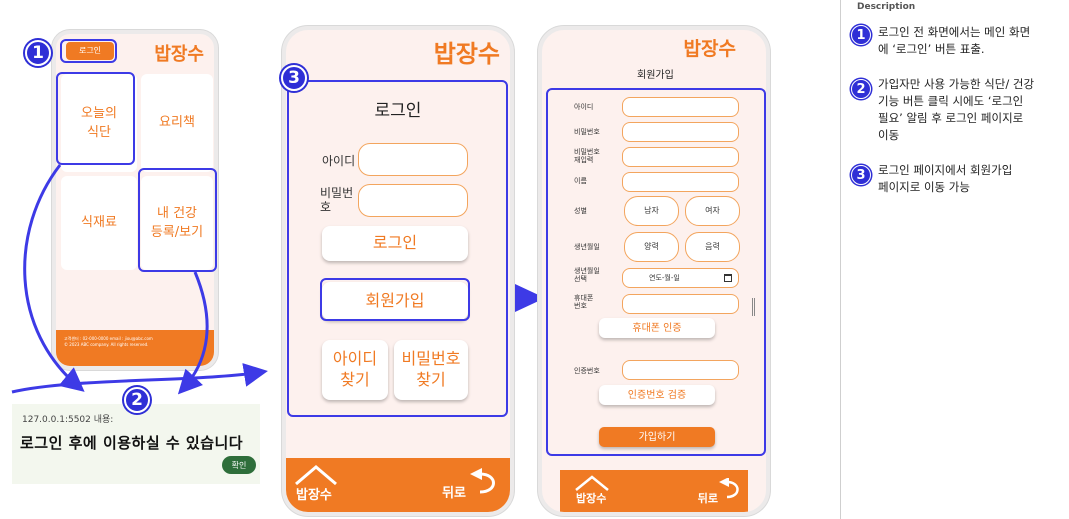 The width and height of the screenshot is (1069, 519). Describe the element at coordinates (68, 420) in the screenshot. I see `alert-origin: 127.0.0.1:5502 내용:` at that location.